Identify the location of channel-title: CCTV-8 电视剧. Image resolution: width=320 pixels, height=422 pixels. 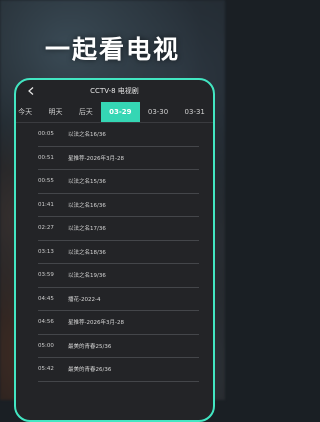
(114, 91).